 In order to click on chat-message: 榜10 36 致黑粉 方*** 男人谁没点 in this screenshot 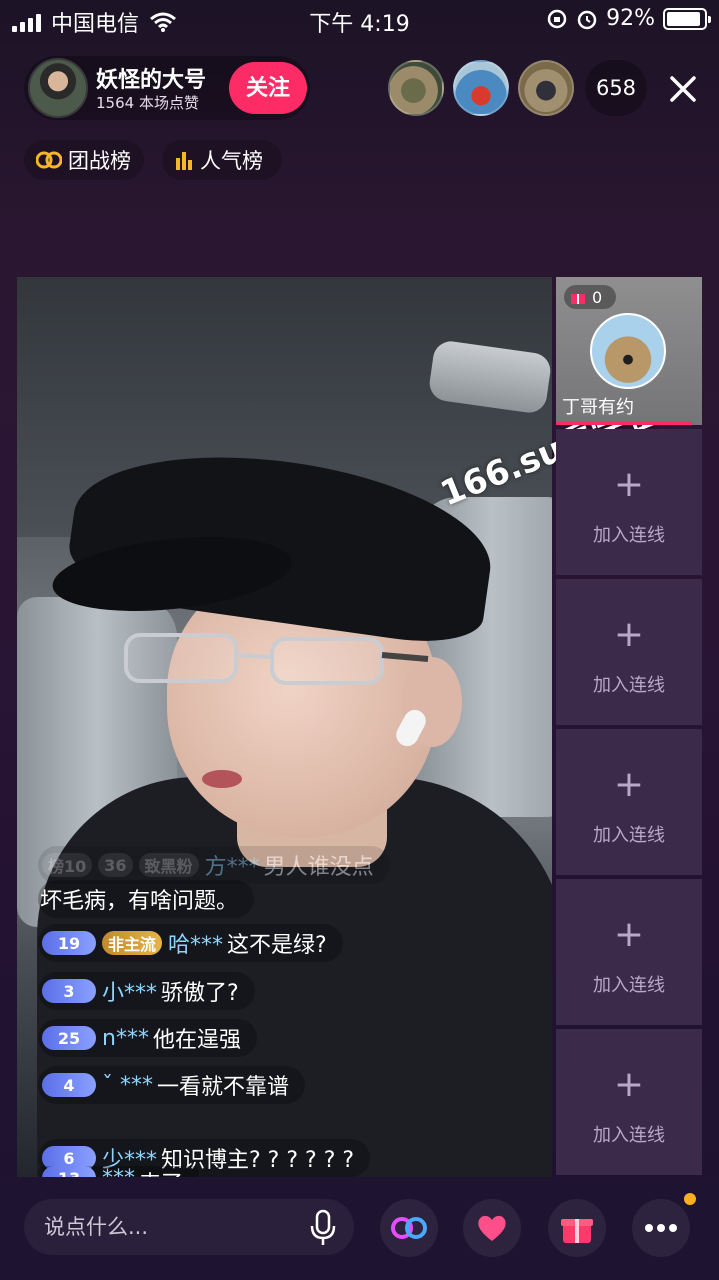, I will do `click(214, 865)`.